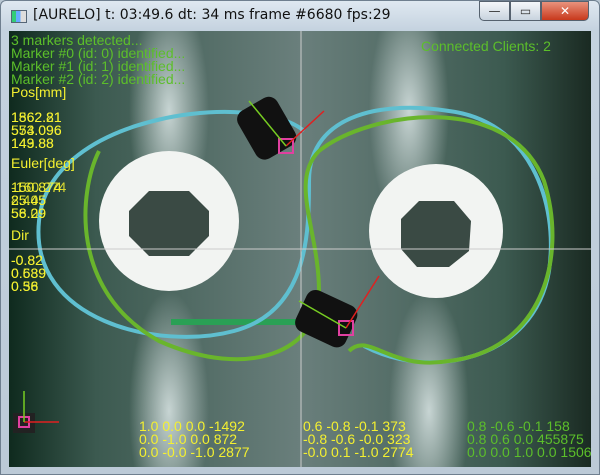 The width and height of the screenshot is (600, 475). Describe the element at coordinates (436, 234) in the screenshot. I see `gear-right-hole` at that location.